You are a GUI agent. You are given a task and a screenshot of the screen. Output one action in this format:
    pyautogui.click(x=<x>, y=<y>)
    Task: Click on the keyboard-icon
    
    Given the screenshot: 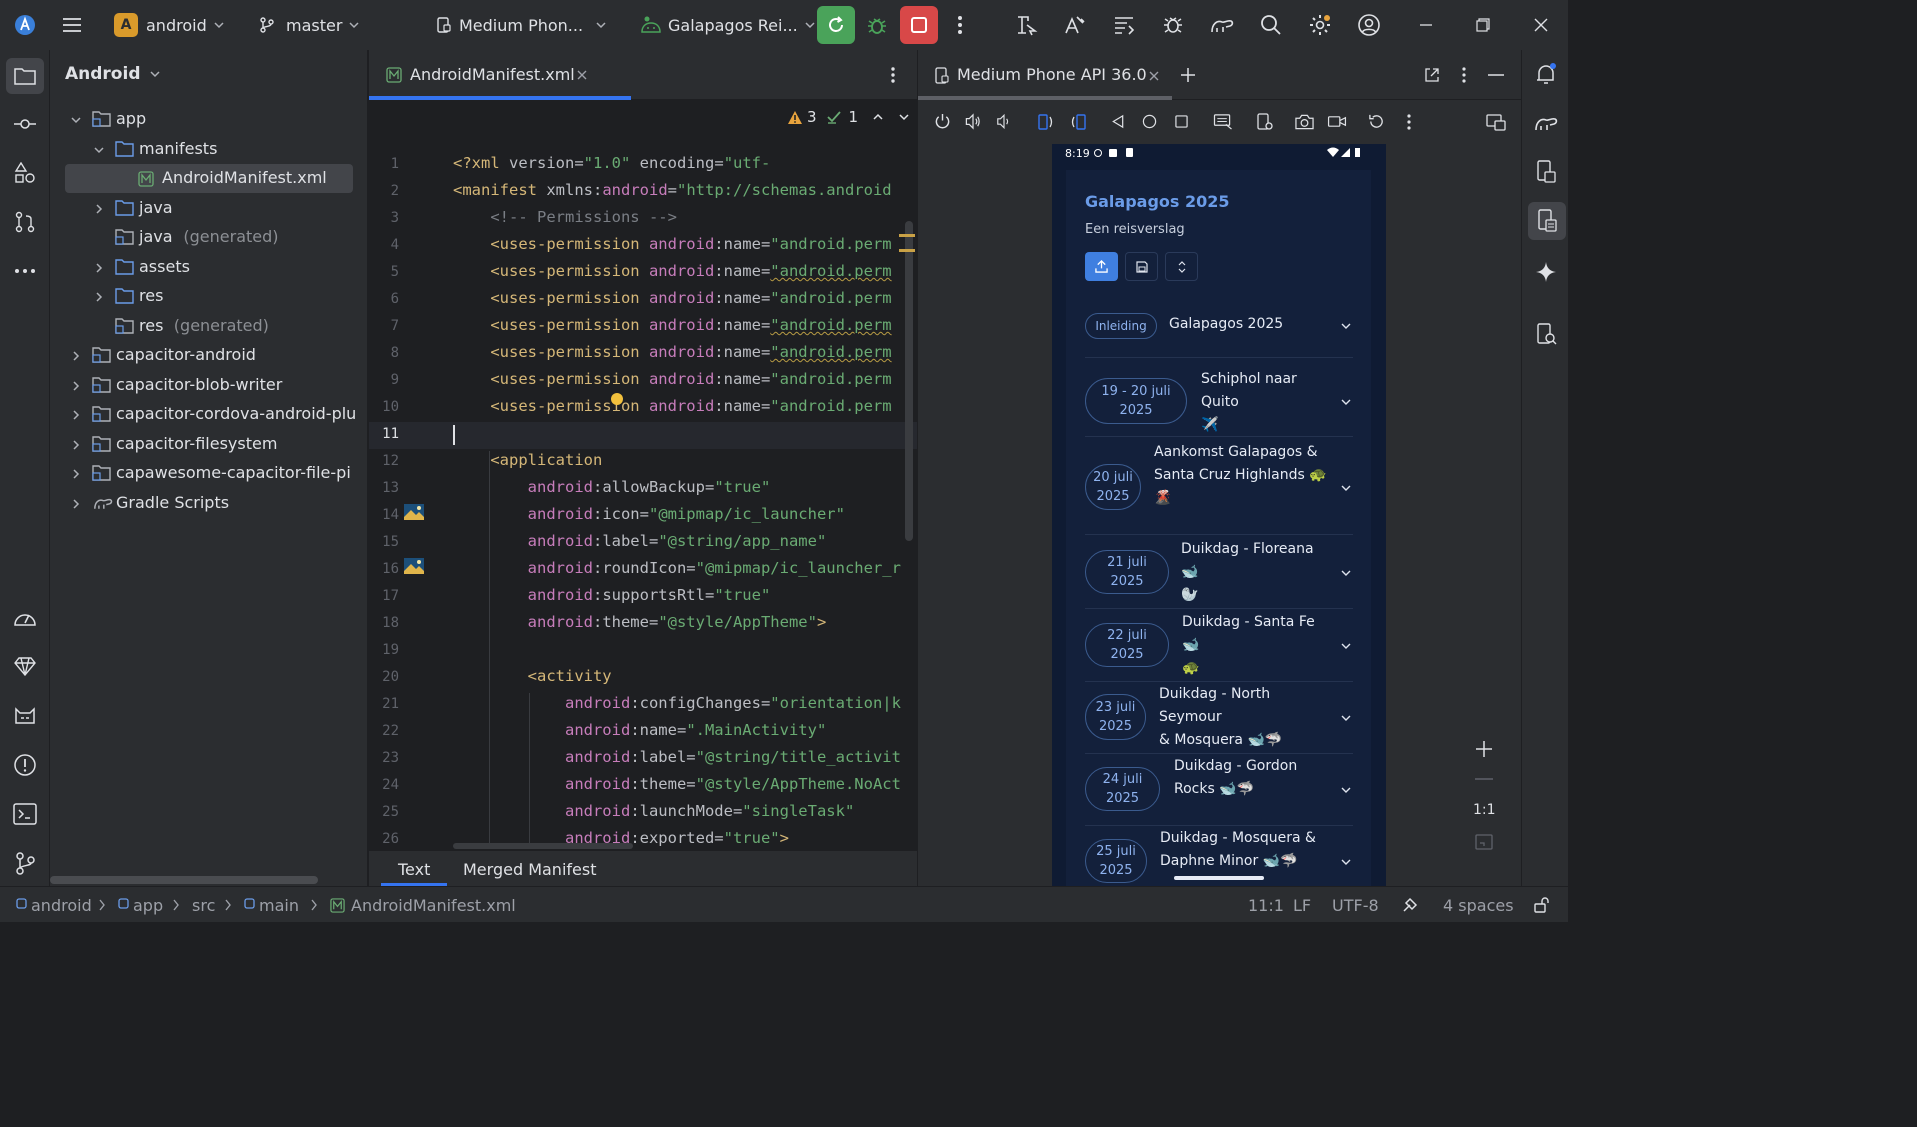 What is the action you would take?
    pyautogui.click(x=1223, y=121)
    